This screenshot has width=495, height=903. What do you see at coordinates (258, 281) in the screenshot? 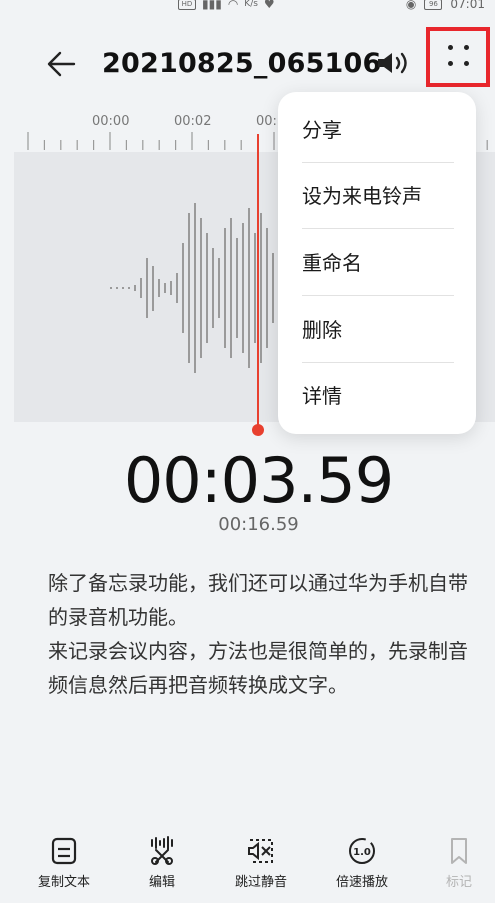
I see `playhead-line` at bounding box center [258, 281].